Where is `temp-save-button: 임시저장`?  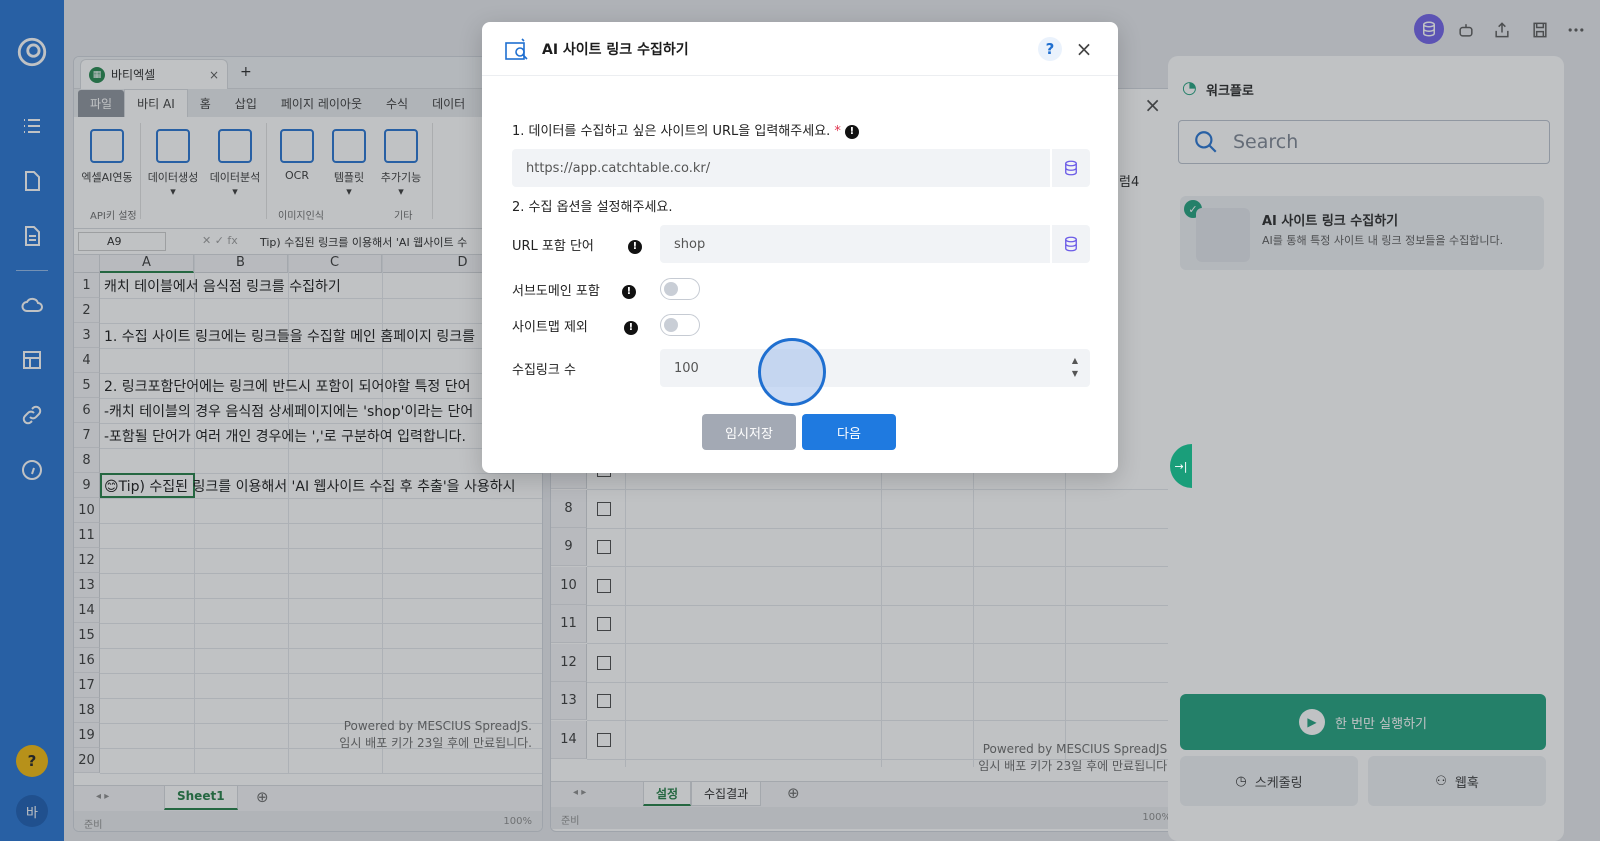
temp-save-button: 임시저장 is located at coordinates (749, 432).